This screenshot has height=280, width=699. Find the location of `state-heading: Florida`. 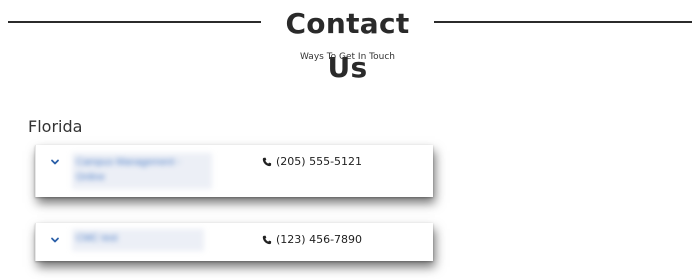

state-heading: Florida is located at coordinates (55, 126).